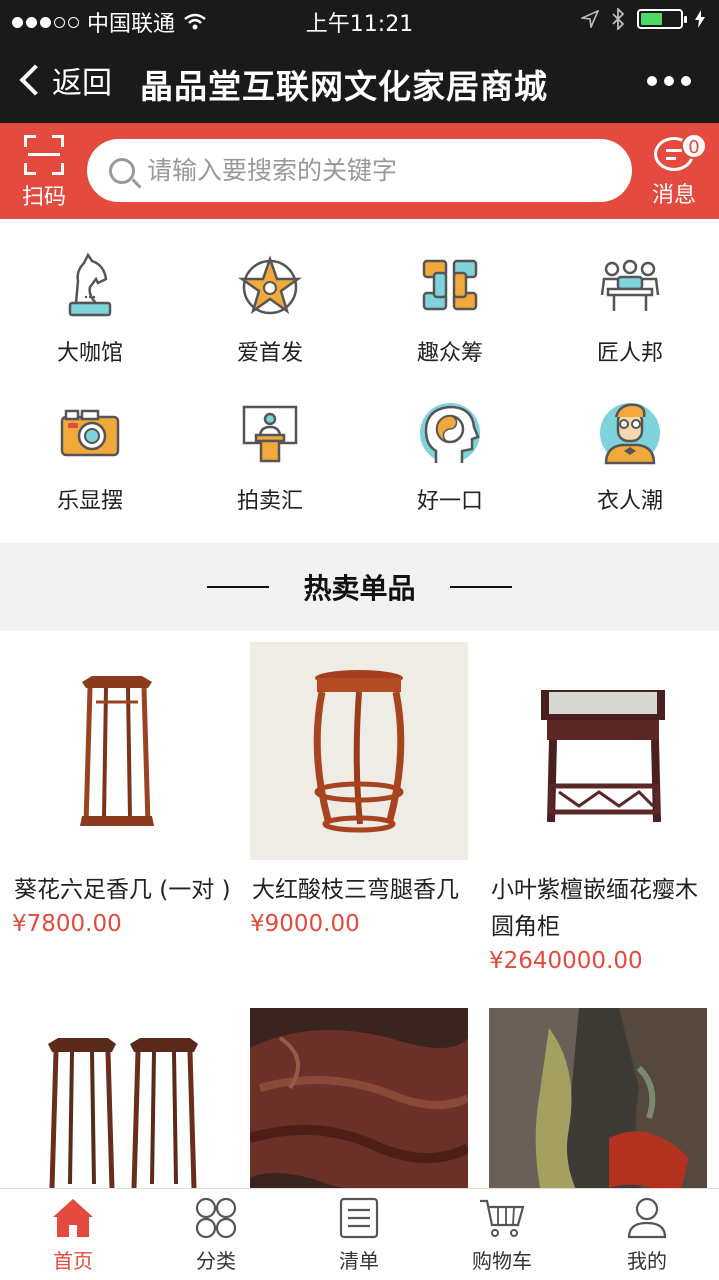  Describe the element at coordinates (344, 86) in the screenshot. I see `page-title: 晶品堂互联网文化家居商城` at that location.